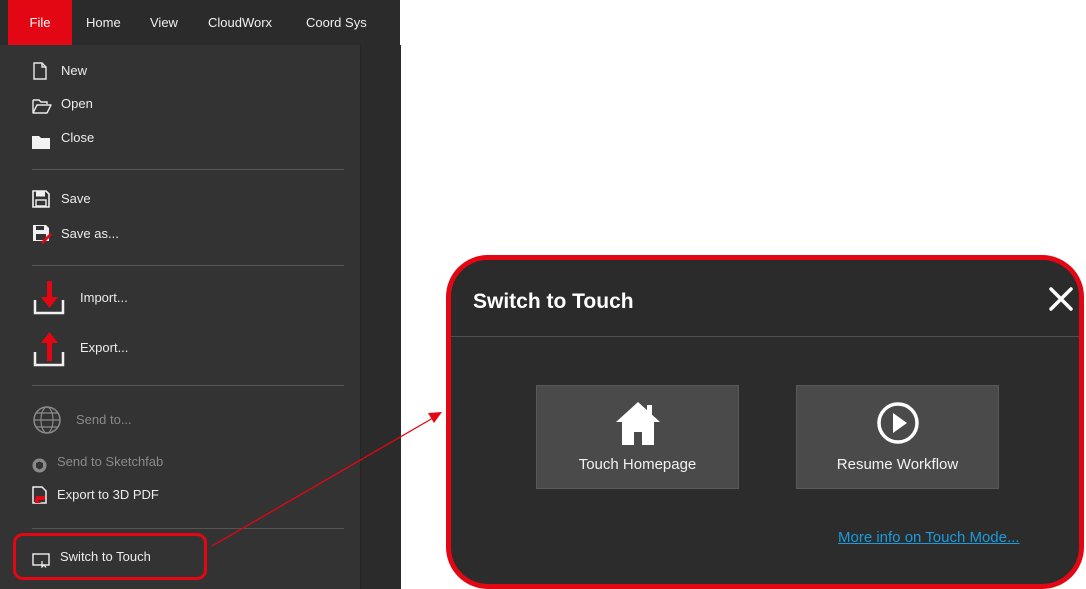 This screenshot has height=589, width=1086. What do you see at coordinates (41, 145) in the screenshot?
I see `folder-icon` at bounding box center [41, 145].